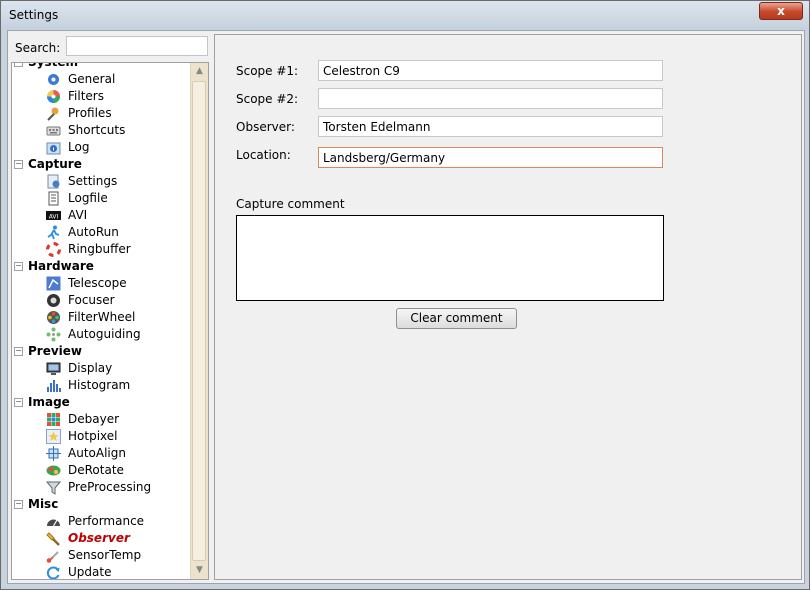  I want to click on tree-item-label: SensorTemp, so click(105, 555).